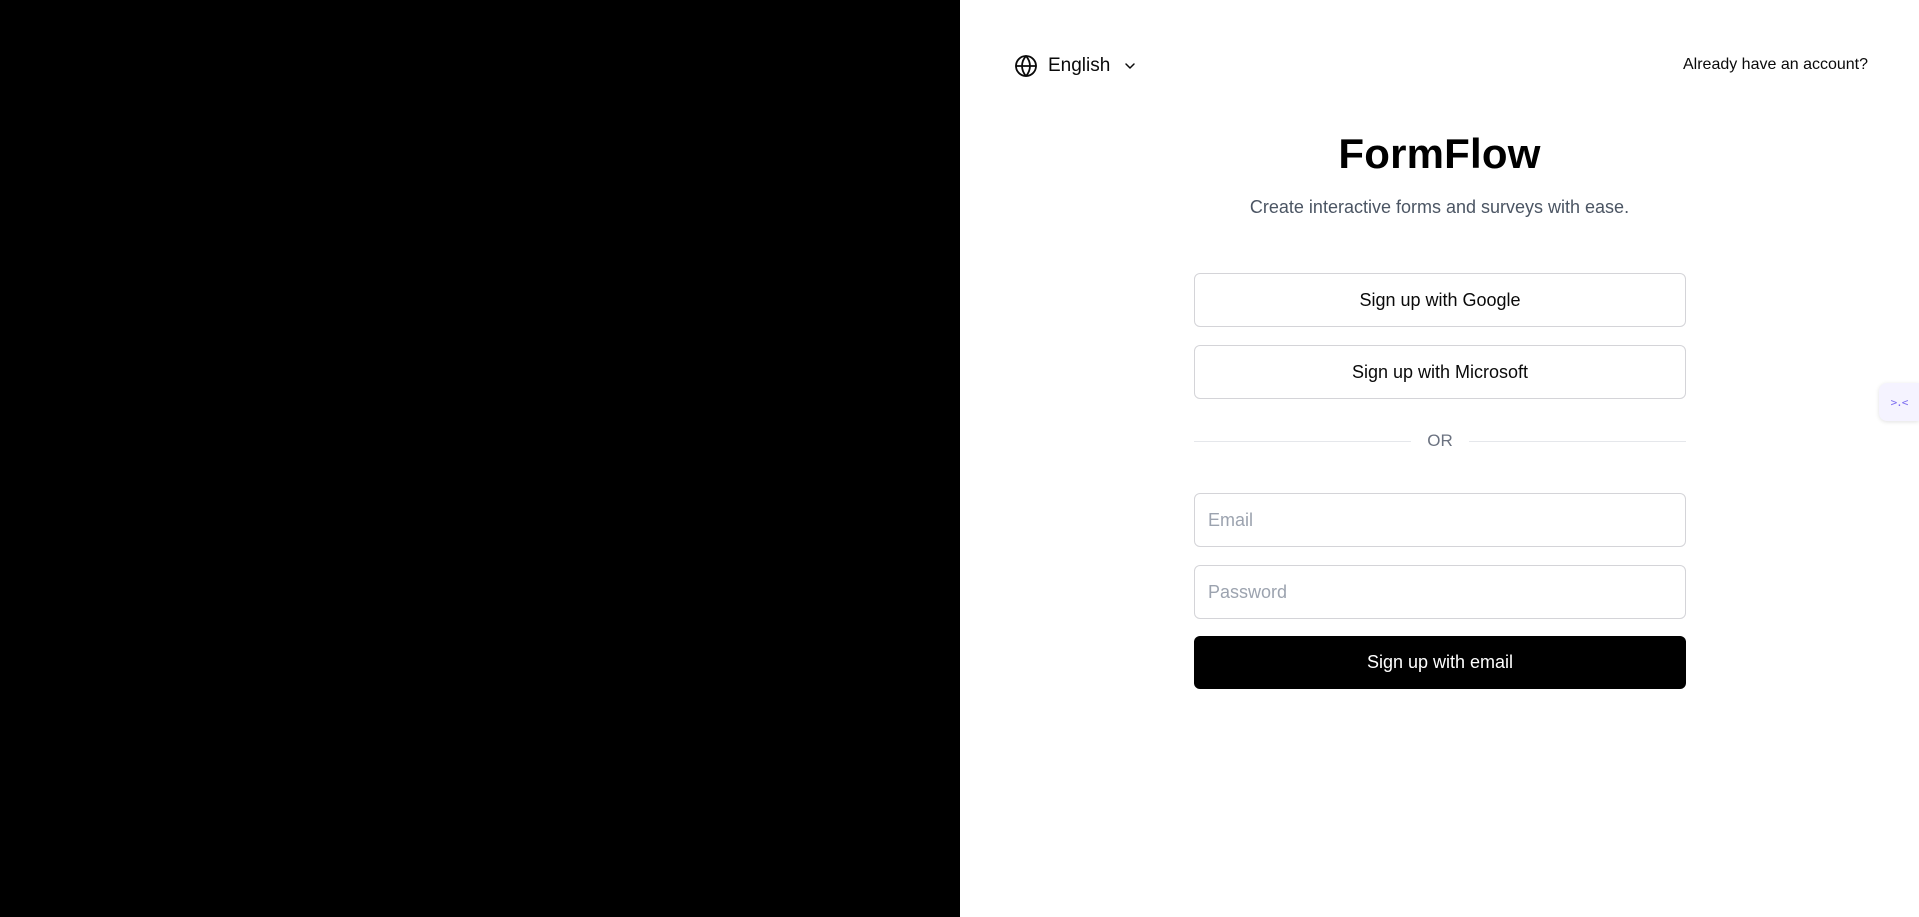 The image size is (1919, 917). What do you see at coordinates (1079, 65) in the screenshot?
I see `language-label: English` at bounding box center [1079, 65].